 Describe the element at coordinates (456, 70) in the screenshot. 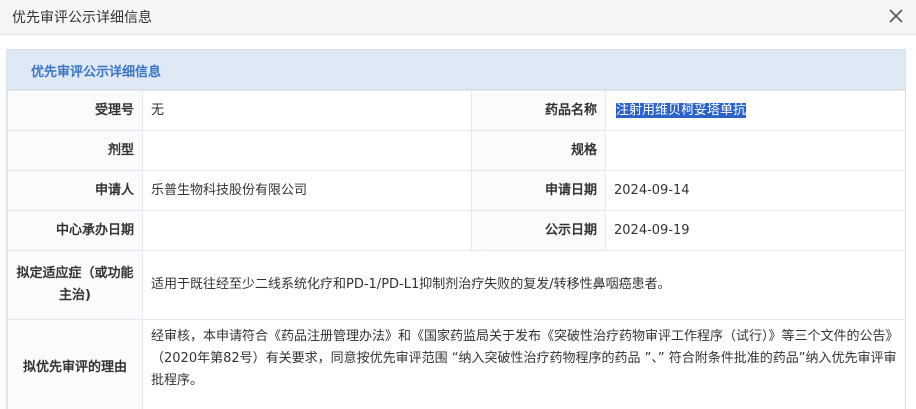

I see `panel-header: 优先审评公示详细信息` at that location.